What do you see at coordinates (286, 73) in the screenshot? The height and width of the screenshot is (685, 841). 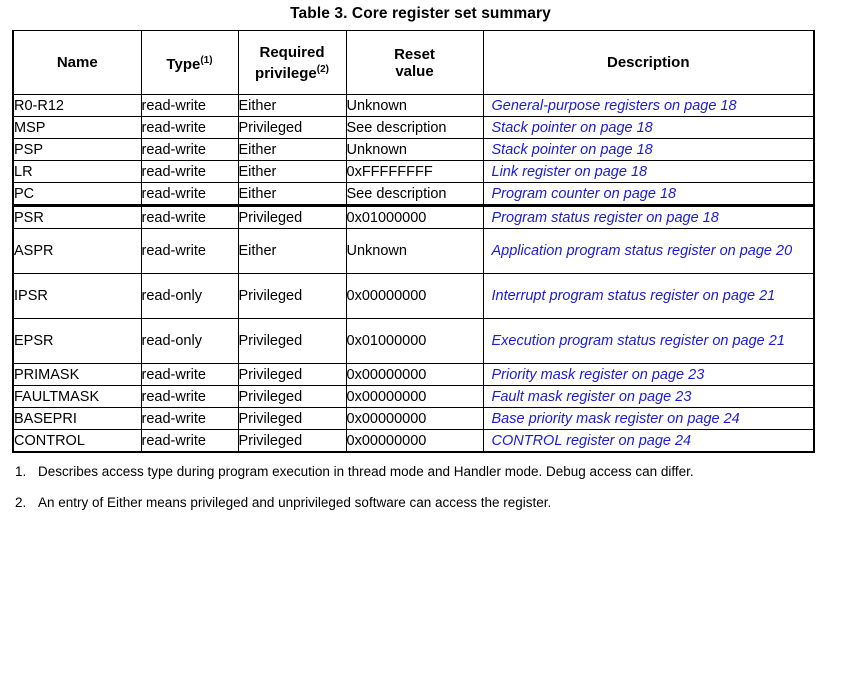 I see `column-header-privilege-line2: privilege` at bounding box center [286, 73].